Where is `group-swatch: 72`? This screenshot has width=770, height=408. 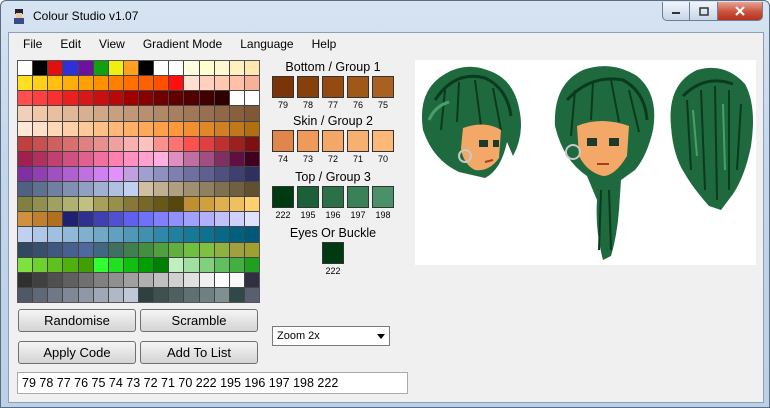
group-swatch: 72 is located at coordinates (333, 147).